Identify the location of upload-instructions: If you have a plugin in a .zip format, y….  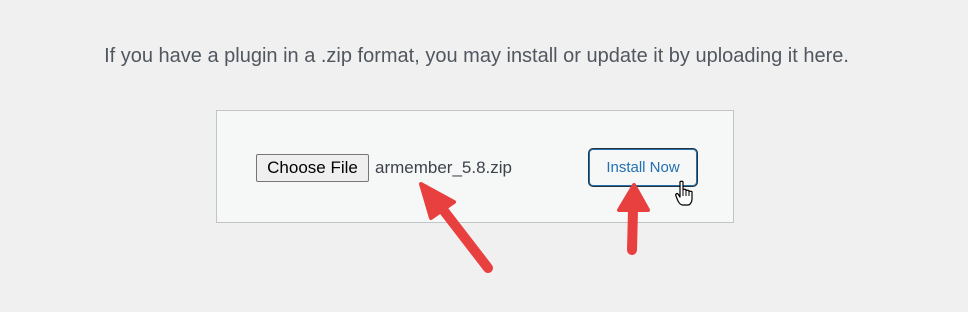
(476, 56).